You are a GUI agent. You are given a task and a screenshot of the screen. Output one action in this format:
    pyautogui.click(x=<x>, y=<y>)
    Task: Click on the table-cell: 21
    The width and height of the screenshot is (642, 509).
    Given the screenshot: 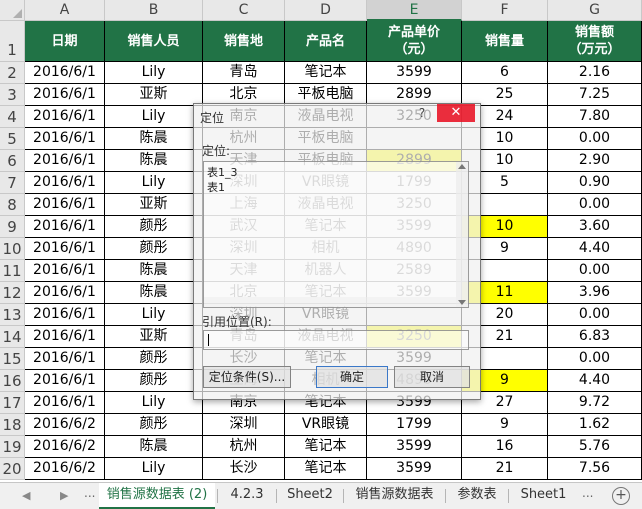 What is the action you would take?
    pyautogui.click(x=505, y=469)
    